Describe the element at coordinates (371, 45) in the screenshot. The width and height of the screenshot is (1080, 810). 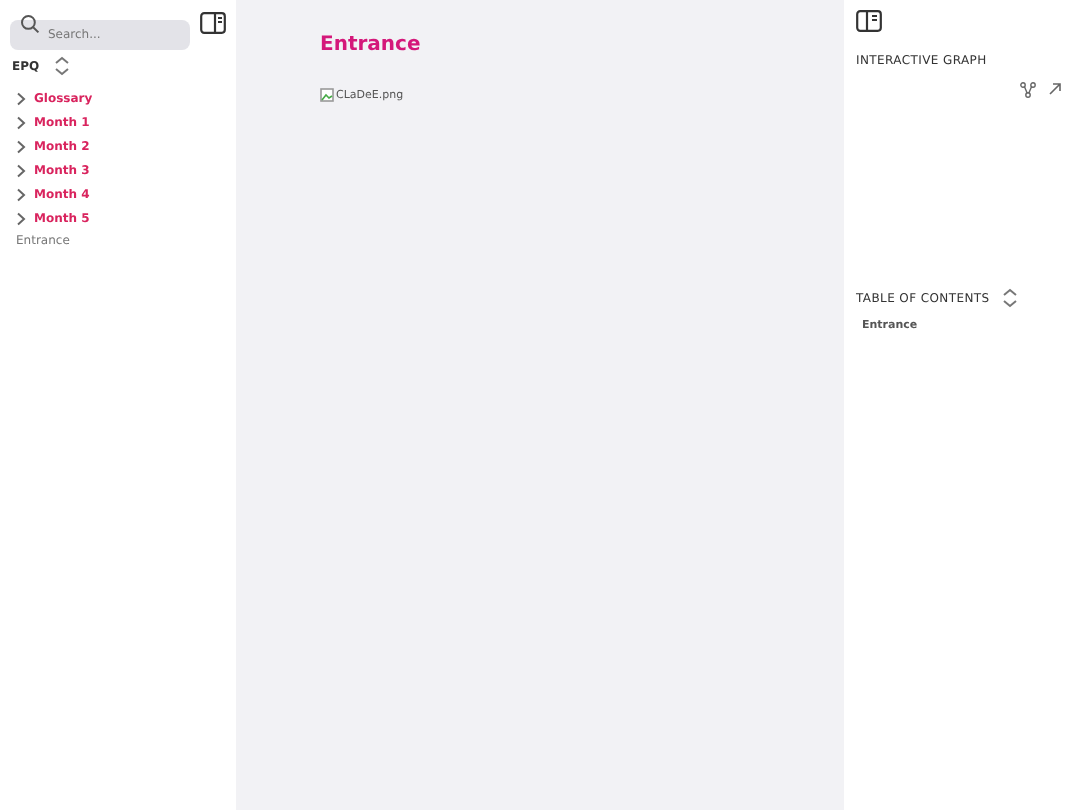
I see `page-title: Entrance` at that location.